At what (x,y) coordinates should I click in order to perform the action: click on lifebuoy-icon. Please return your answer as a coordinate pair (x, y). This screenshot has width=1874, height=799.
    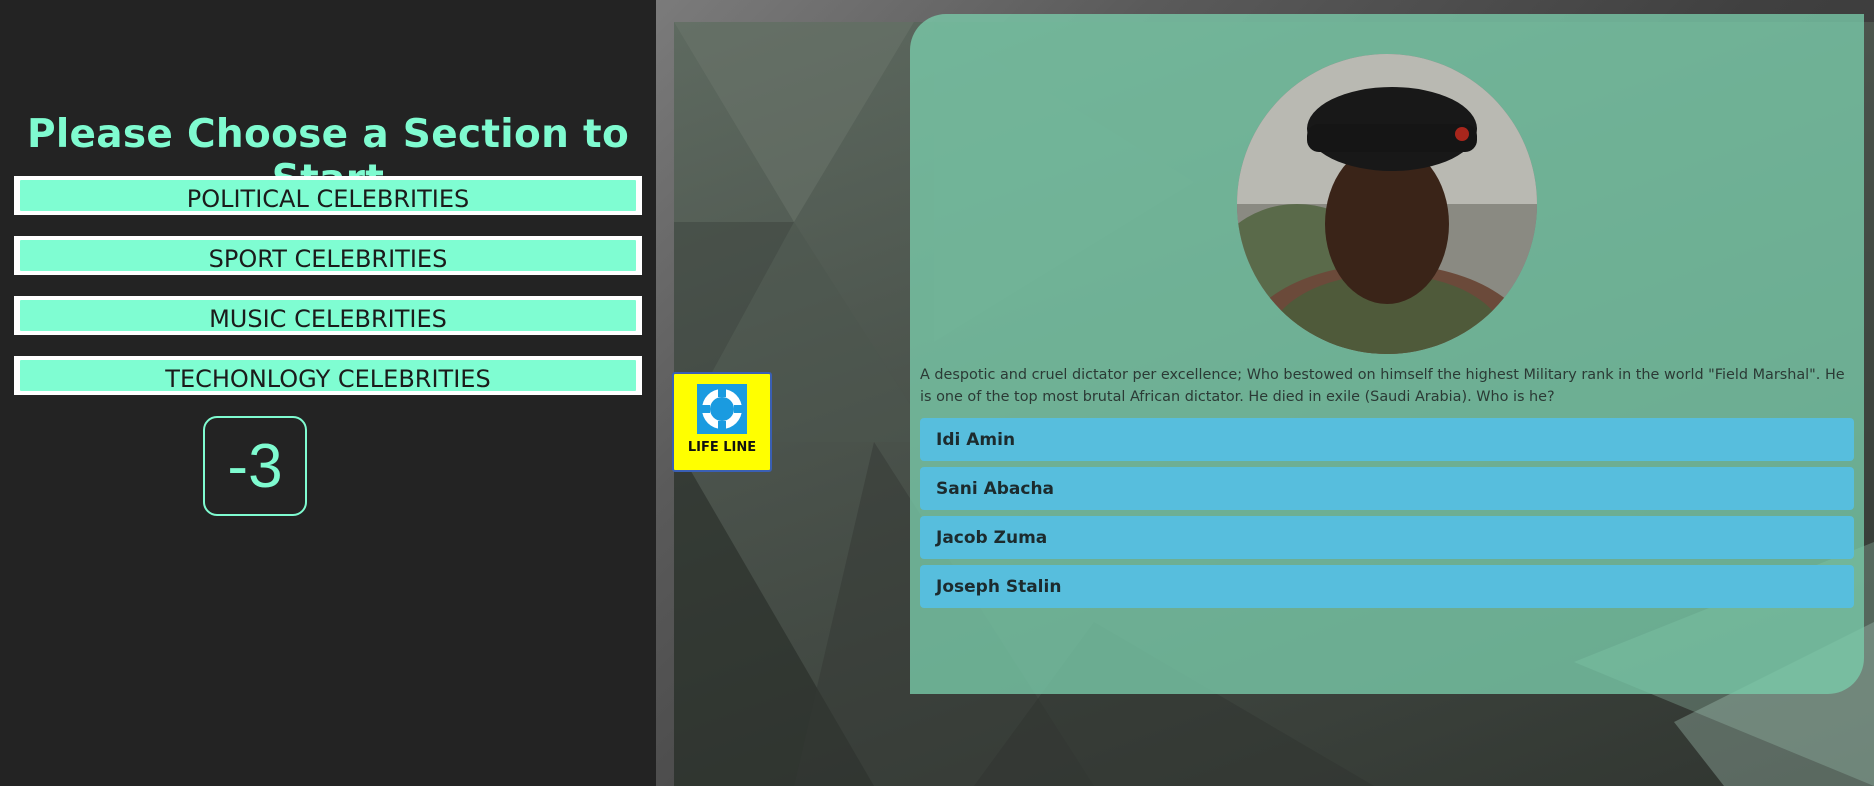
    Looking at the image, I should click on (722, 409).